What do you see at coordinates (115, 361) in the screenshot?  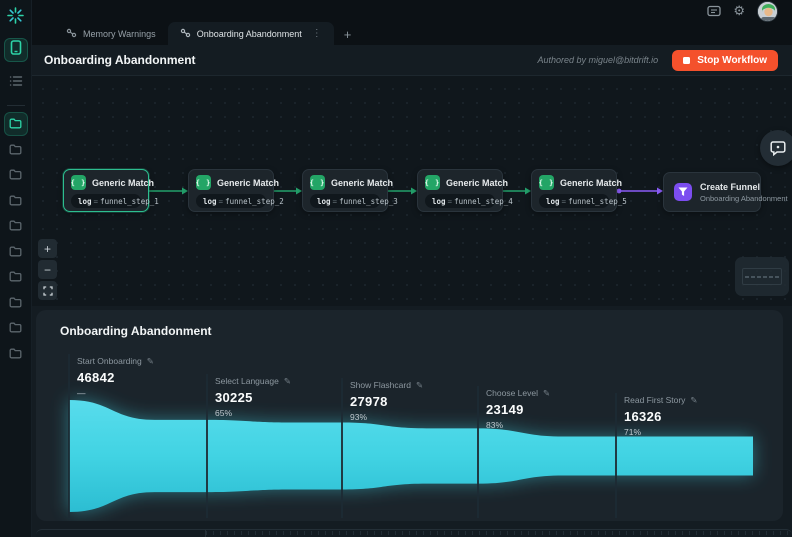 I see `funnel-step-label: Start Onboarding ✎` at bounding box center [115, 361].